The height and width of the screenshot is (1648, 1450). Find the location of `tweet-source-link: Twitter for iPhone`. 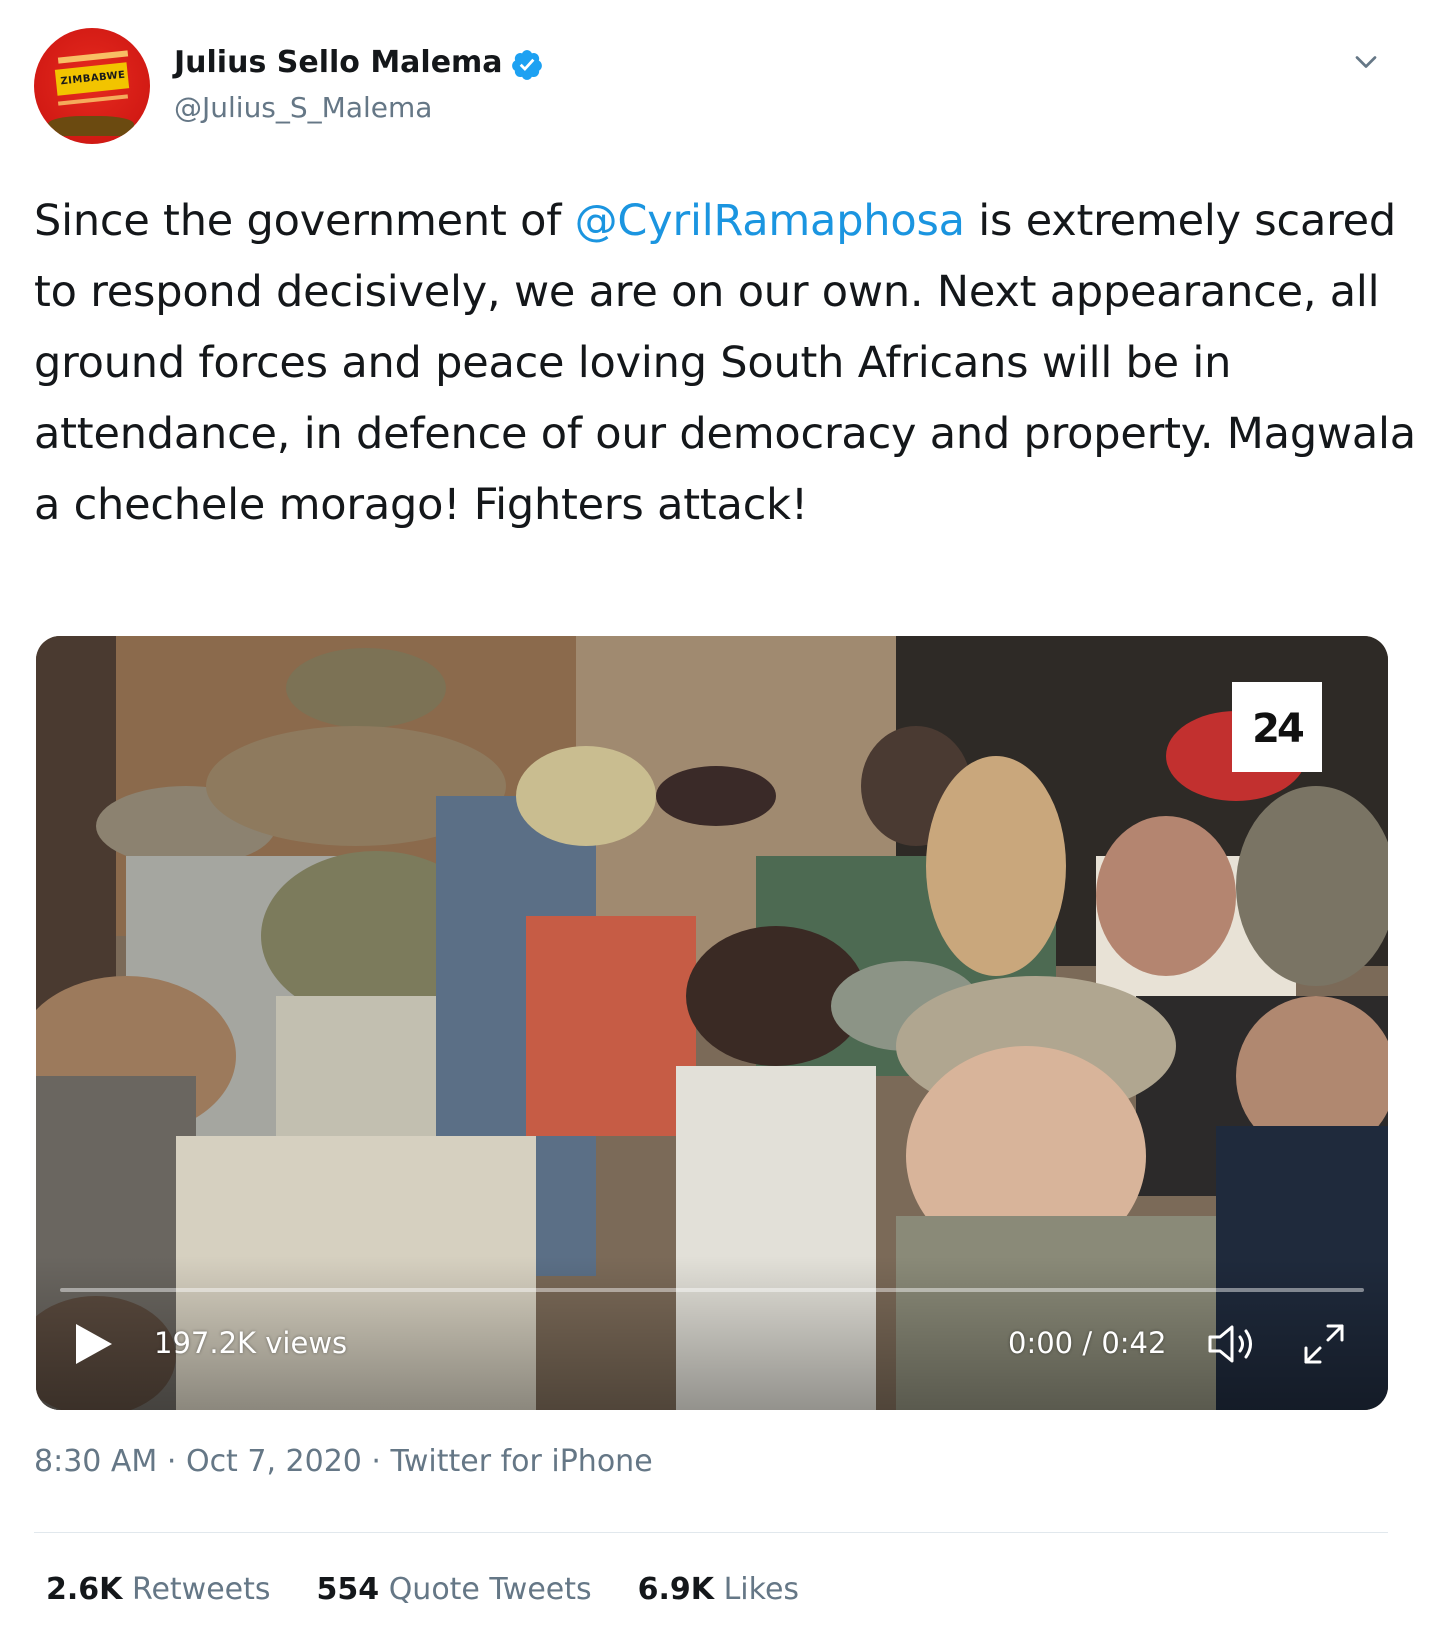

tweet-source-link: Twitter for iPhone is located at coordinates (522, 1461).